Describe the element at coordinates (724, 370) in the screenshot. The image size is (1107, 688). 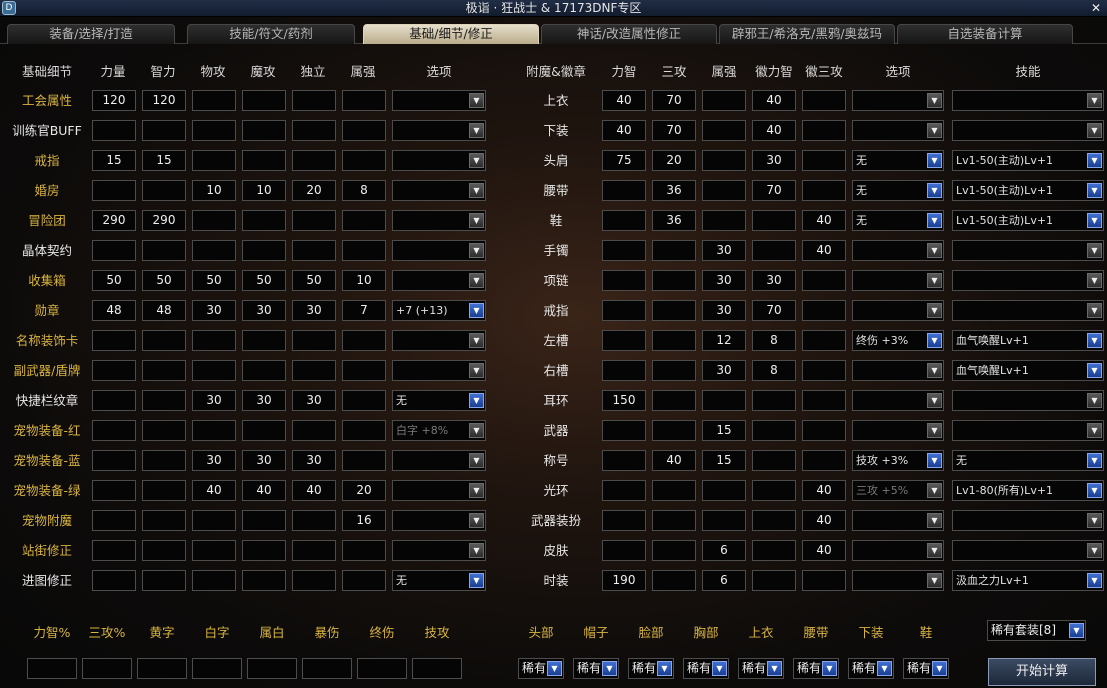
I see `right-stat-input: 30` at that location.